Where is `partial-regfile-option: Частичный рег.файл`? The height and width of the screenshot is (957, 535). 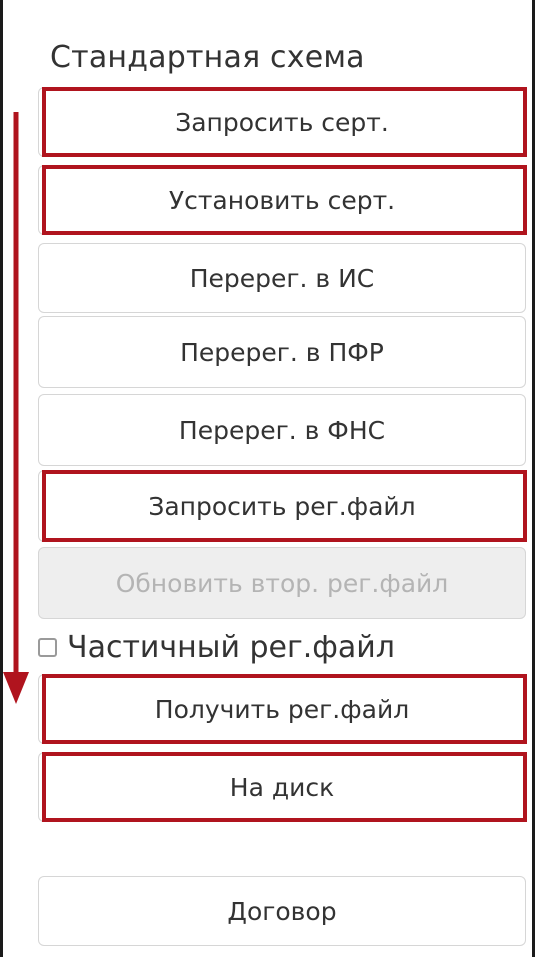 partial-regfile-option: Частичный рег.файл is located at coordinates (216, 647).